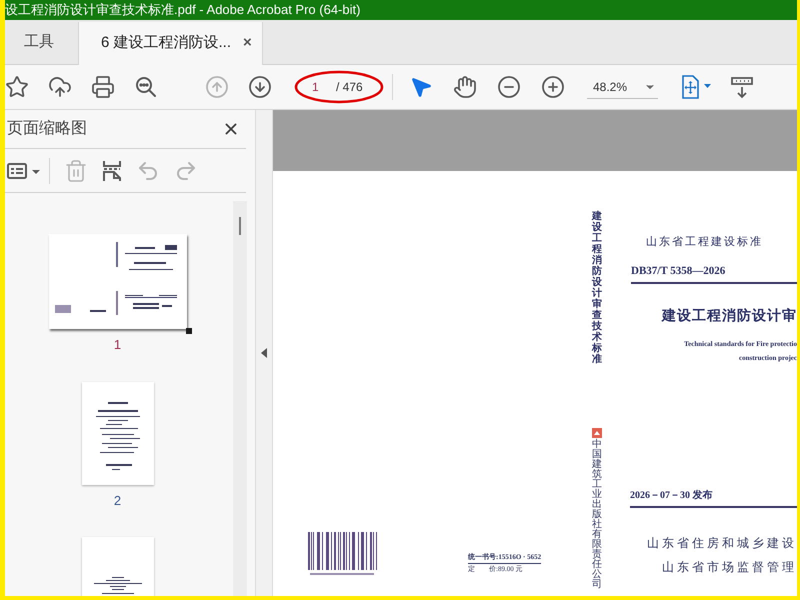  Describe the element at coordinates (240, 398) in the screenshot. I see `scrollbar` at that location.